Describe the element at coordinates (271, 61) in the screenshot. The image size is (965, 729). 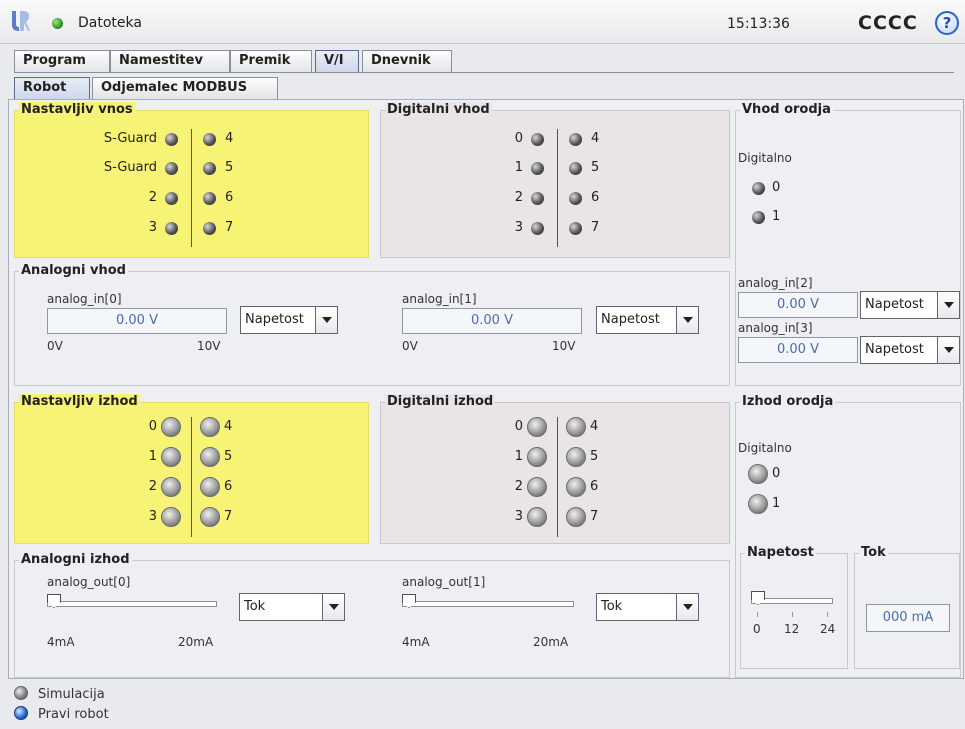
I see `tab-move: Premik` at that location.